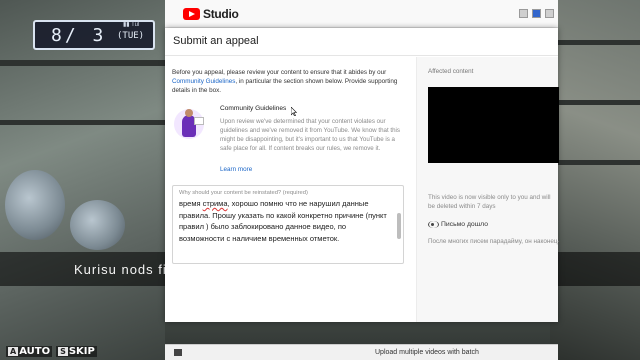 Image resolution: width=640 pixels, height=360 pixels. What do you see at coordinates (191, 14) in the screenshot?
I see `youtube-logo-icon` at bounding box center [191, 14].